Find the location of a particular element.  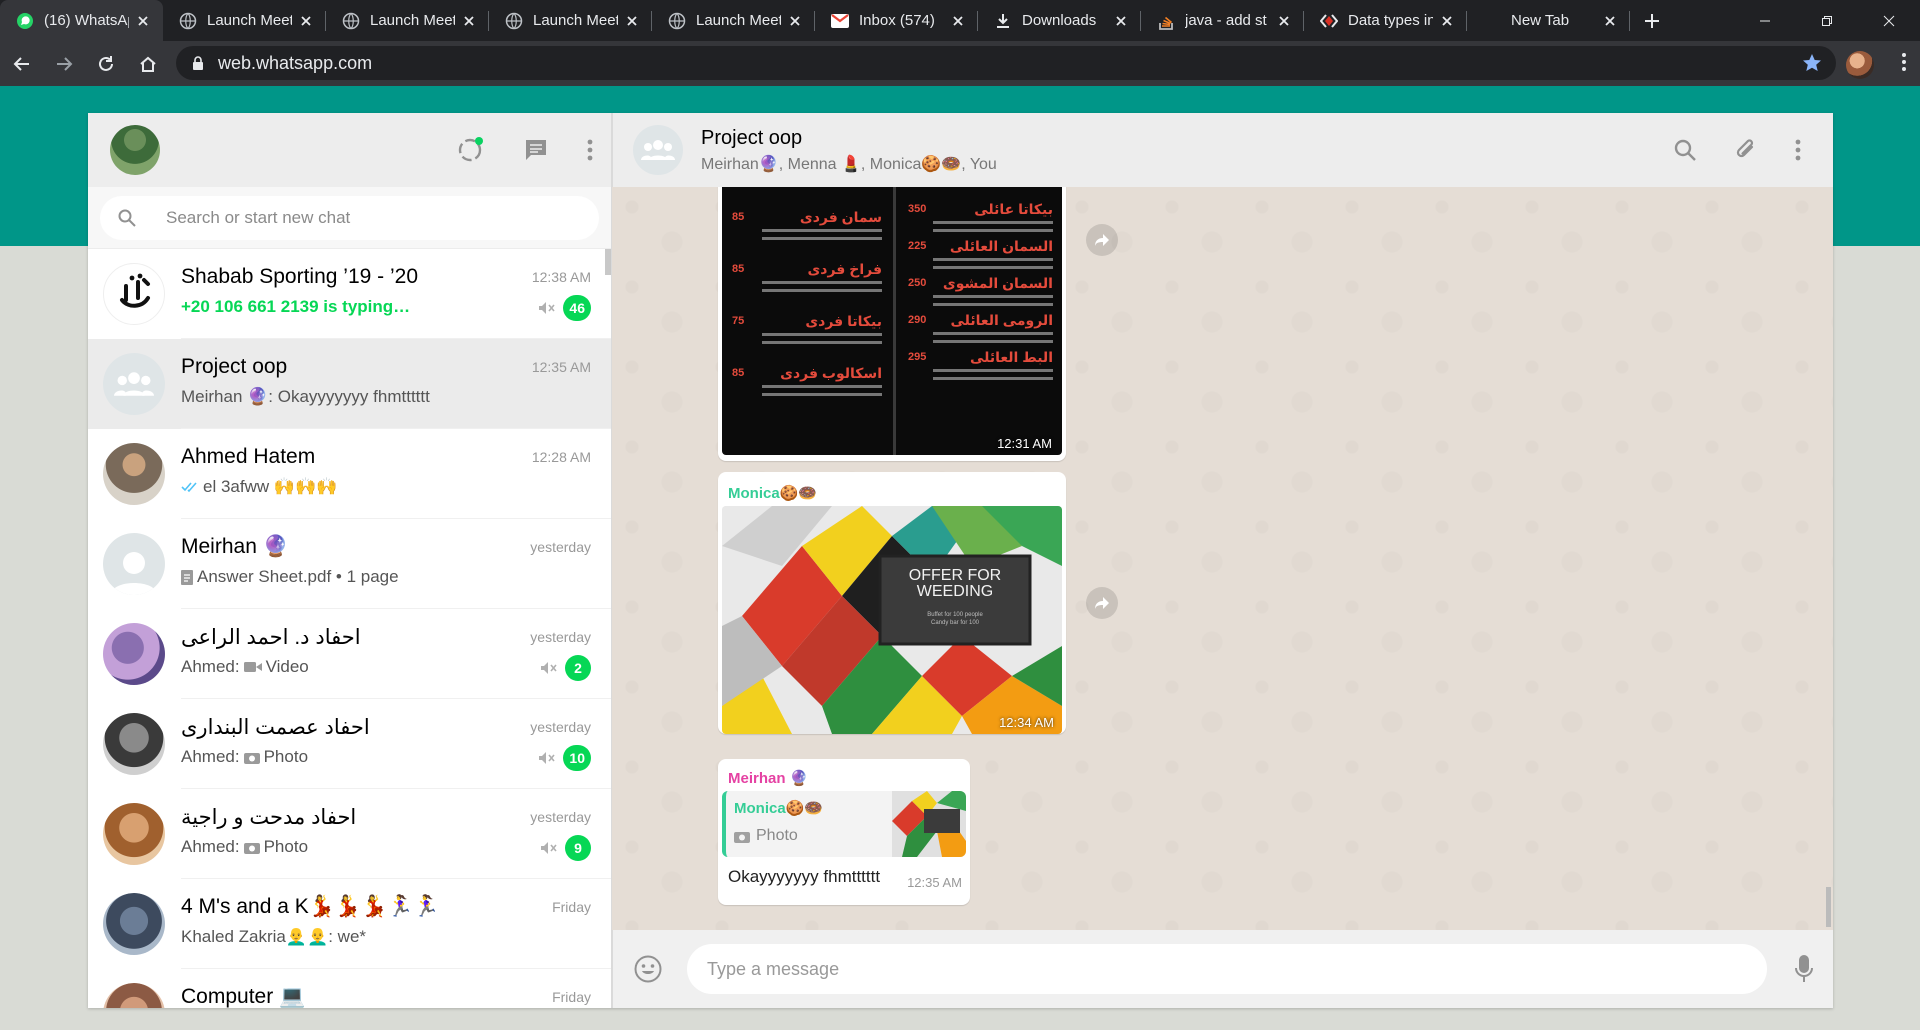

group-members: Meirhan🔮, Menna 💄, Monica🍪🍩, You is located at coordinates (849, 164).